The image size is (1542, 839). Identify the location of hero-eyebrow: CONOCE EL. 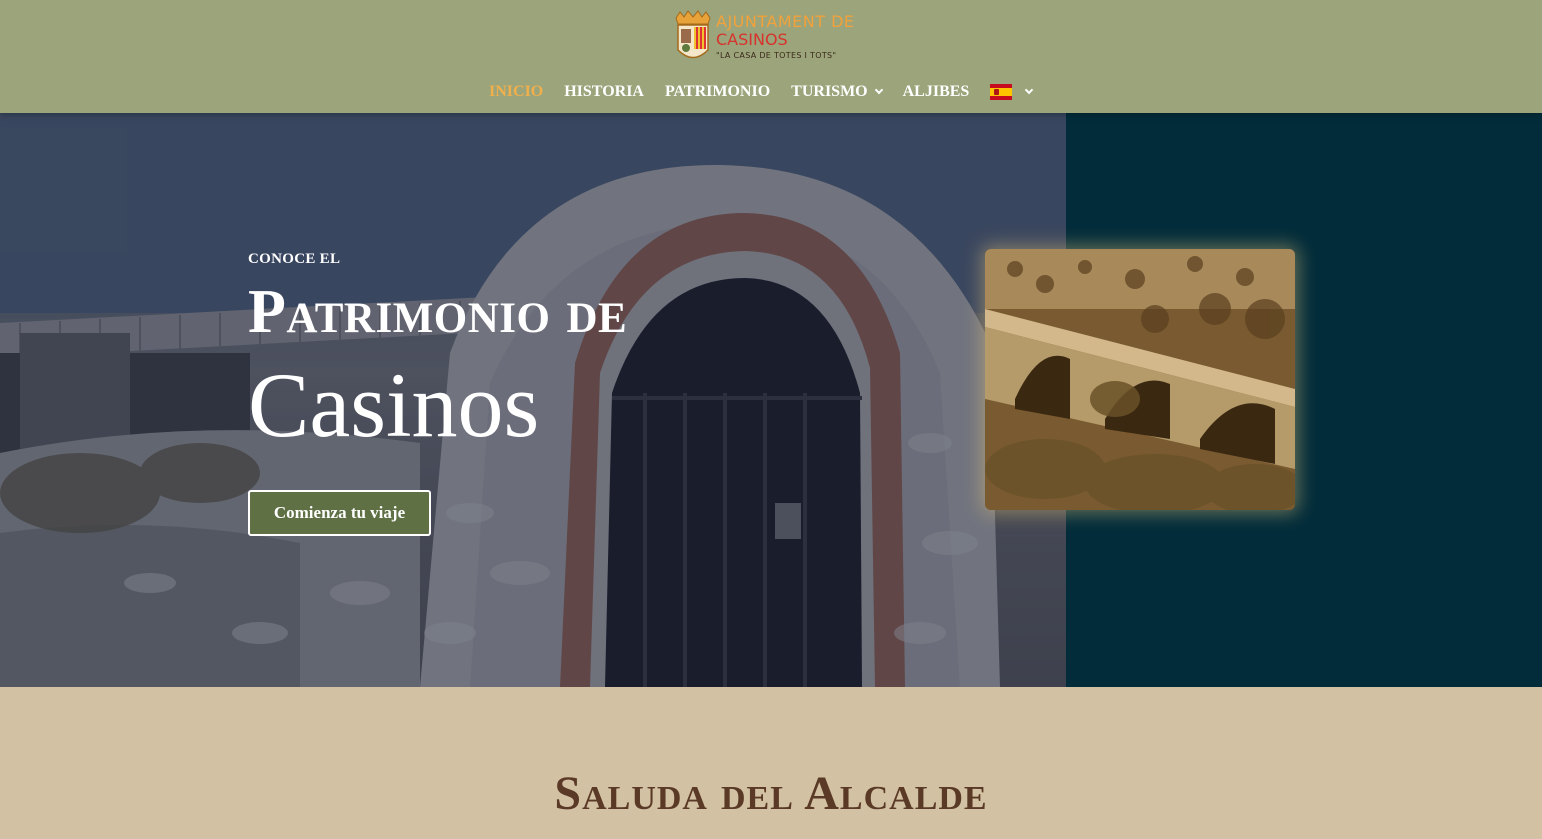
(294, 259).